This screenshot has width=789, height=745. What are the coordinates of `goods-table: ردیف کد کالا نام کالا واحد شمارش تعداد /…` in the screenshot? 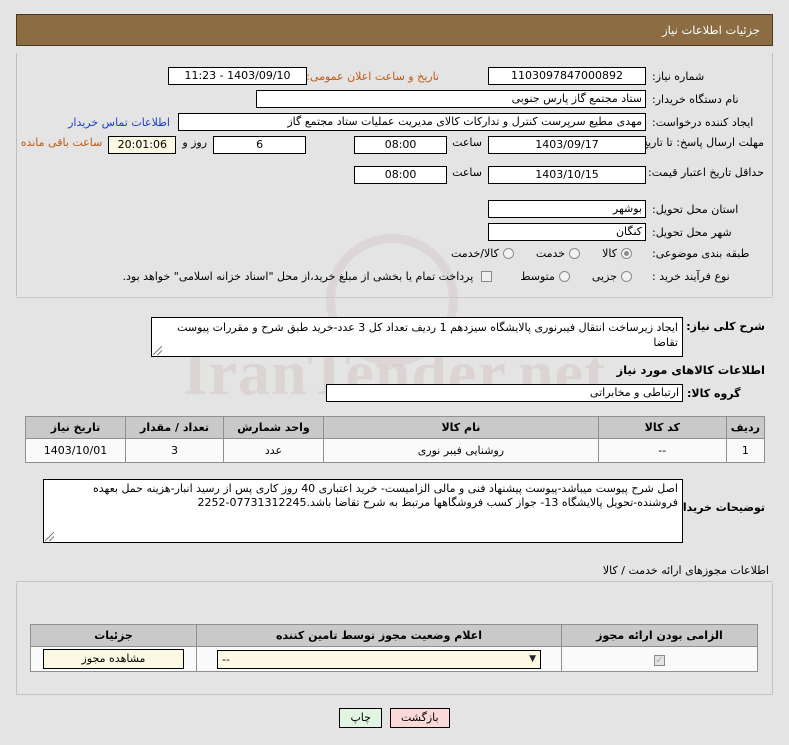 It's located at (395, 439).